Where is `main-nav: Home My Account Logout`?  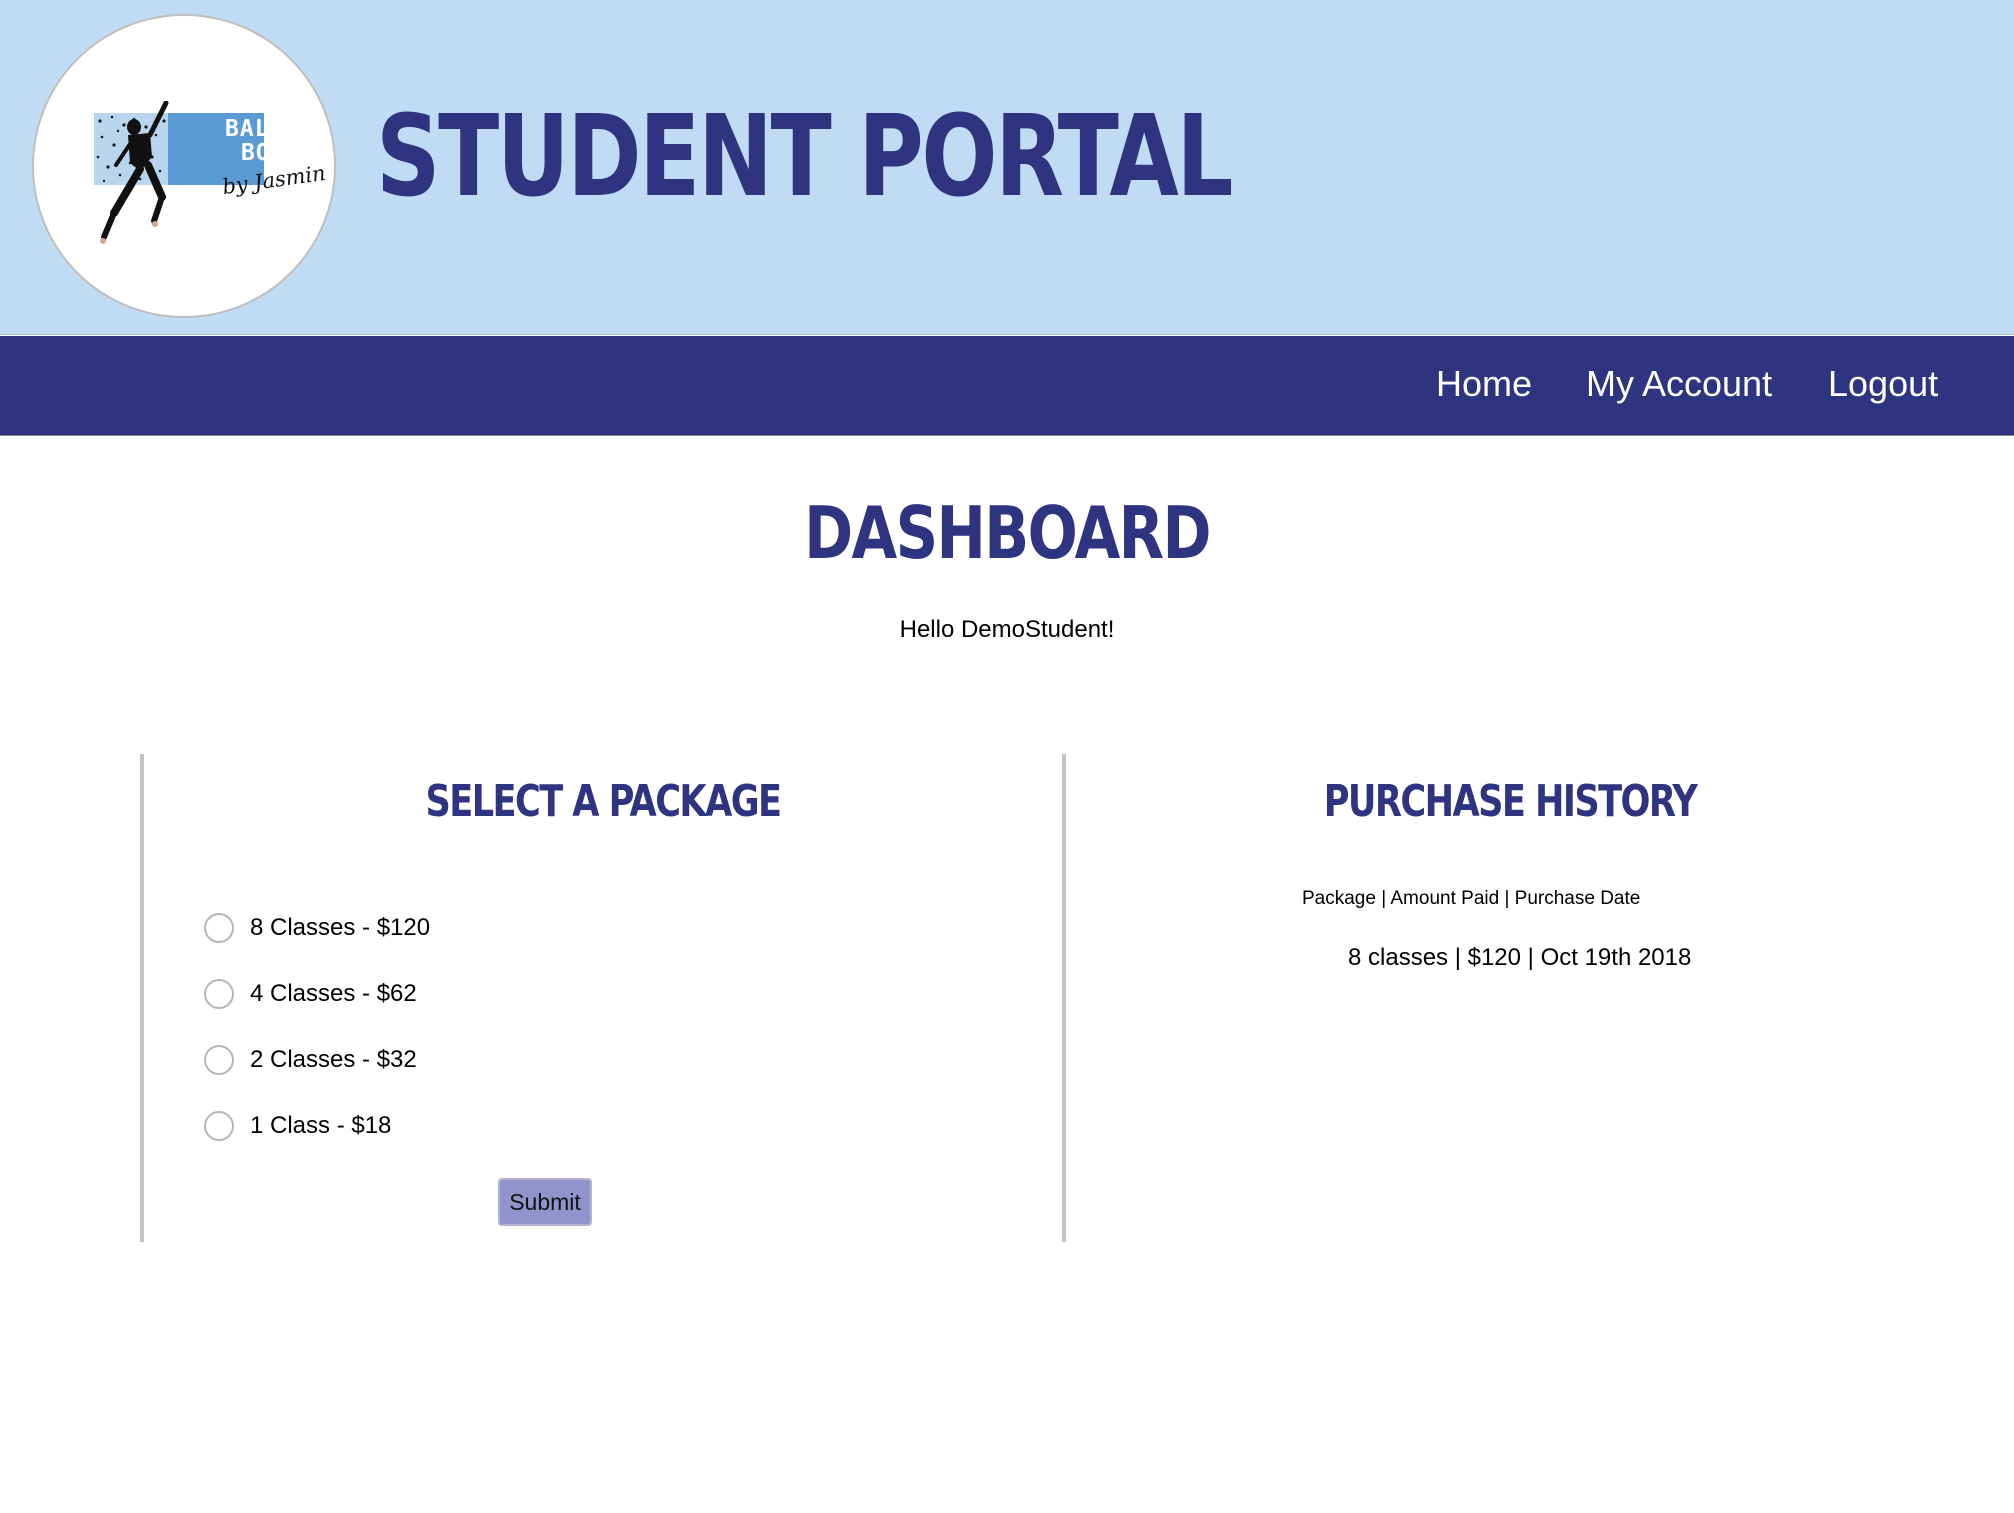
main-nav: Home My Account Logout is located at coordinates (1007, 386).